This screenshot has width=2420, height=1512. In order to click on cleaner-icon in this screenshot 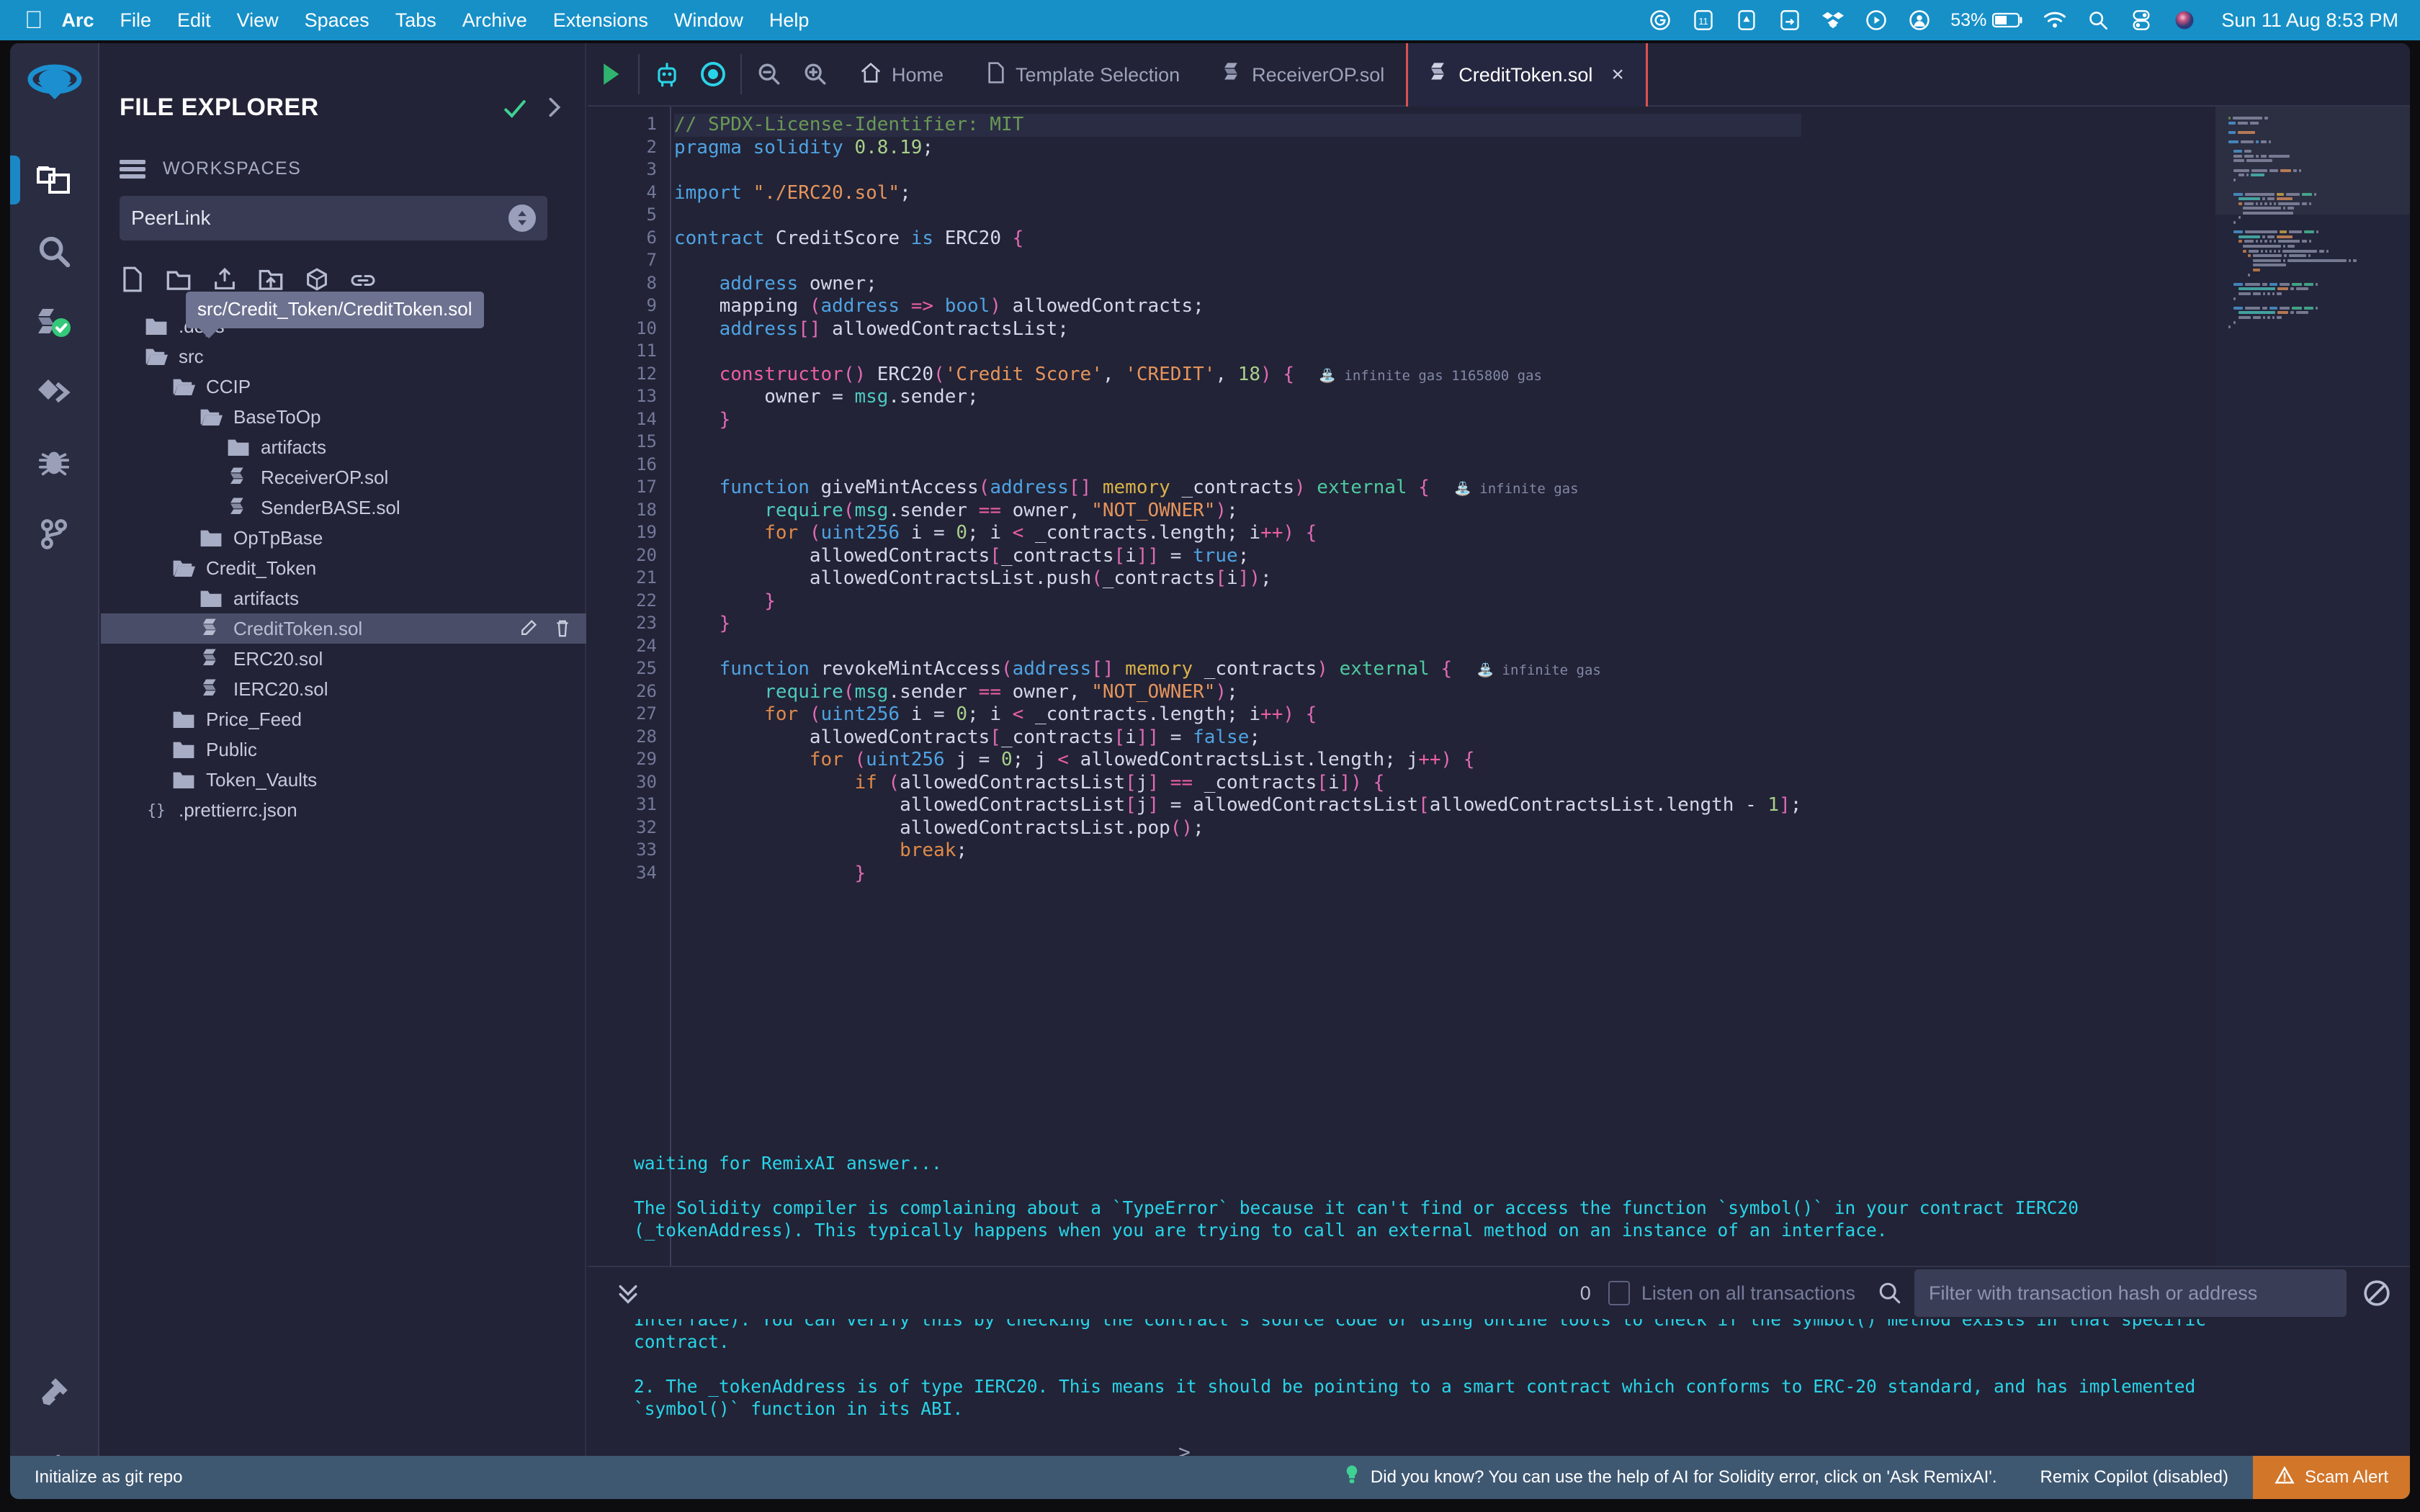, I will do `click(1747, 20)`.